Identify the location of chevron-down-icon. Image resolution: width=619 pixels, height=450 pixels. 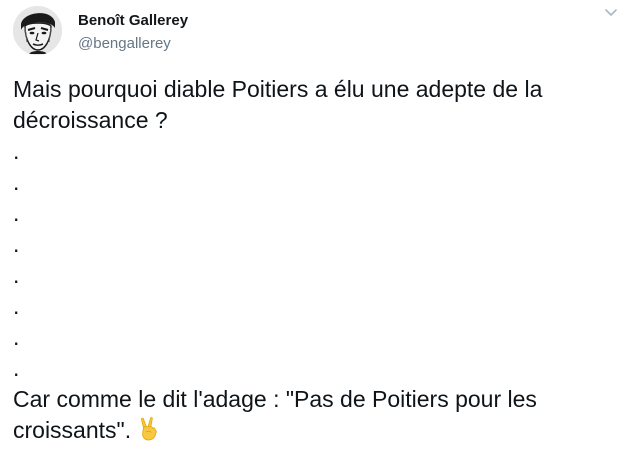
(611, 12).